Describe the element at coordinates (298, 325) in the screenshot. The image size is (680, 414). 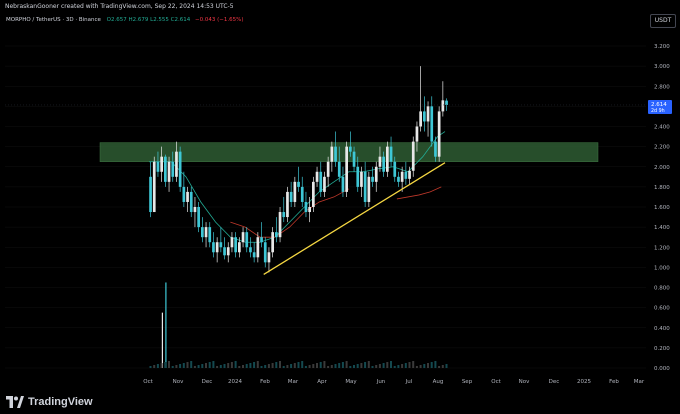
I see `volume-layer` at that location.